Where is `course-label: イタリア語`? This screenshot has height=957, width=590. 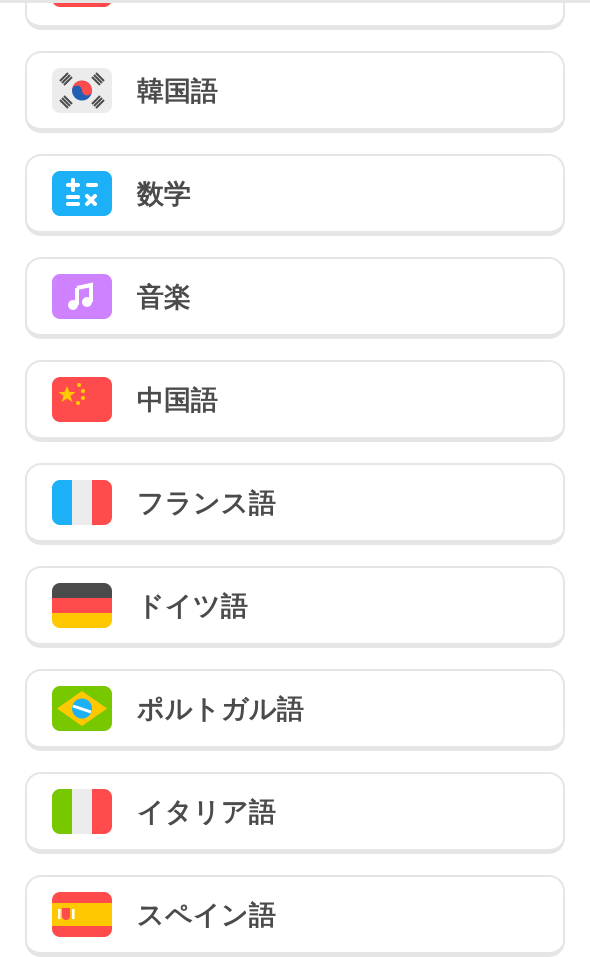 course-label: イタリア語 is located at coordinates (206, 813).